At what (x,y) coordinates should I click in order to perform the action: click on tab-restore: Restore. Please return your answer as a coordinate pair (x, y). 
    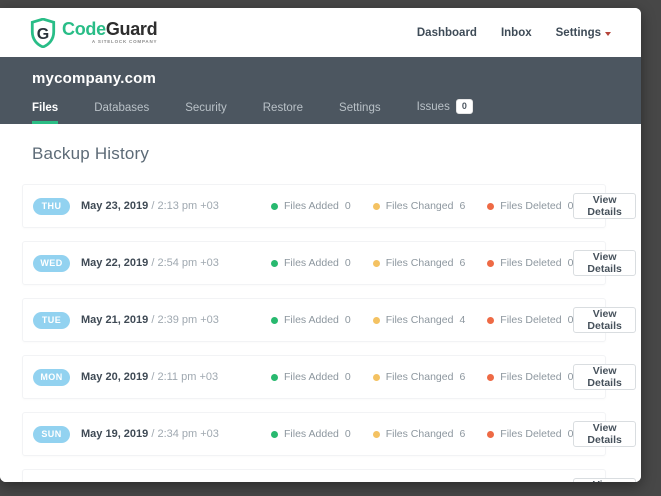
    Looking at the image, I should click on (283, 113).